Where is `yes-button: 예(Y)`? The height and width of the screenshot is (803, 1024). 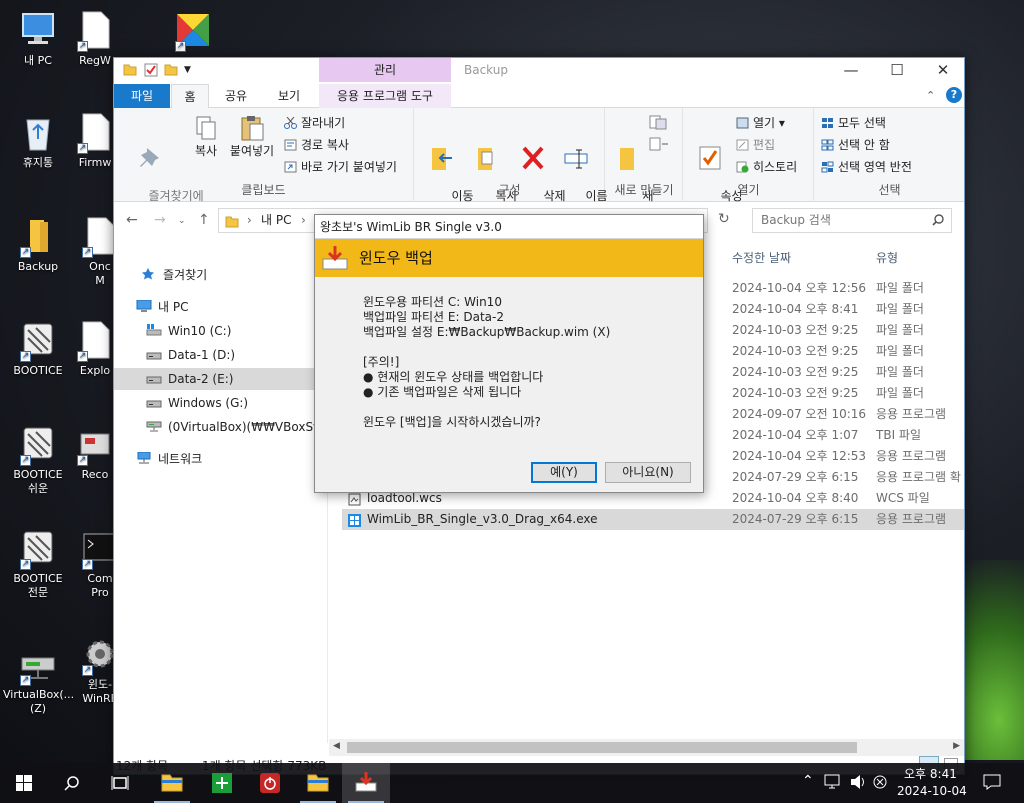
yes-button: 예(Y) is located at coordinates (564, 472).